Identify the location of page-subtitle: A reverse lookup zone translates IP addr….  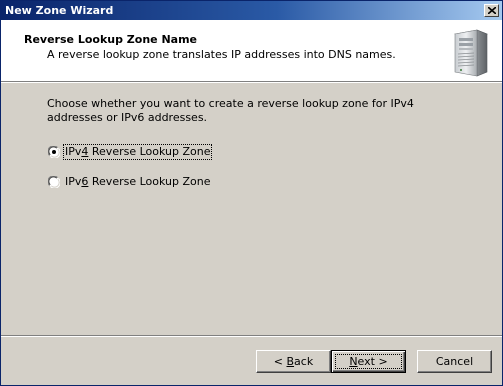
(221, 54).